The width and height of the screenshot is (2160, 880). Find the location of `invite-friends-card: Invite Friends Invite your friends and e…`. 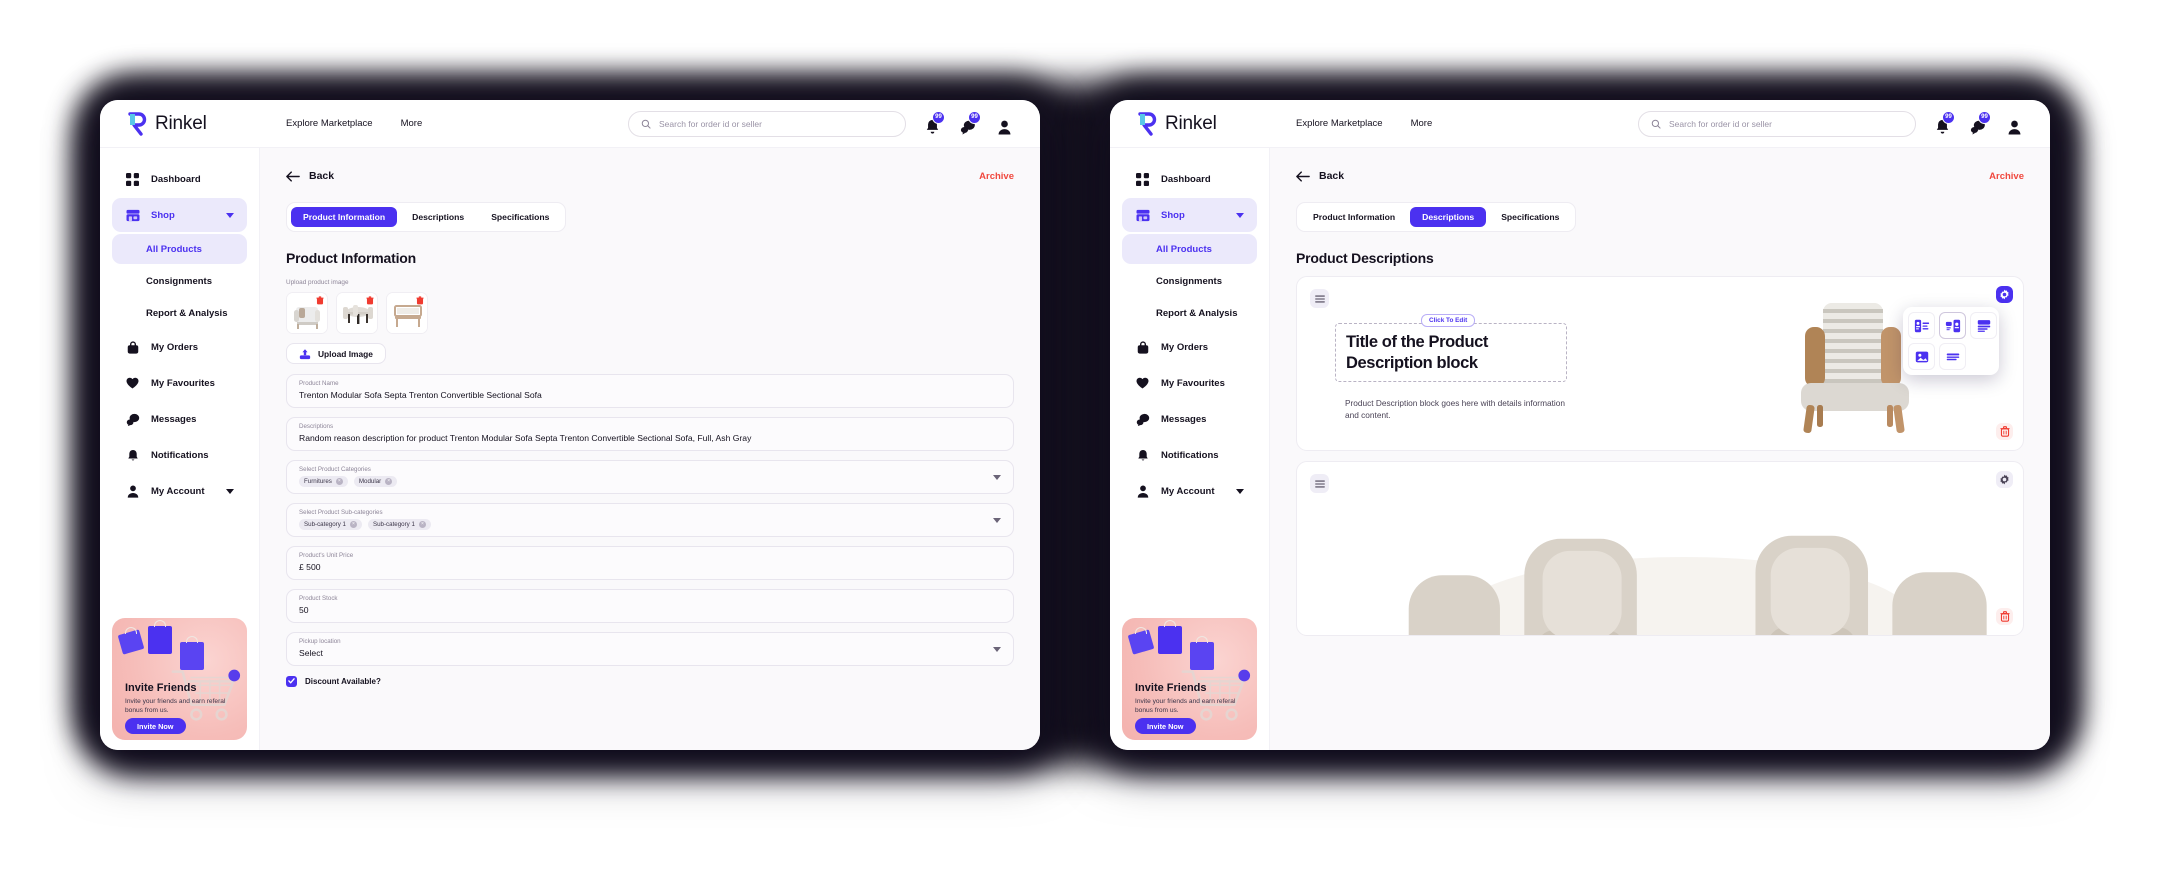

invite-friends-card: Invite Friends Invite your friends and e… is located at coordinates (1189, 679).